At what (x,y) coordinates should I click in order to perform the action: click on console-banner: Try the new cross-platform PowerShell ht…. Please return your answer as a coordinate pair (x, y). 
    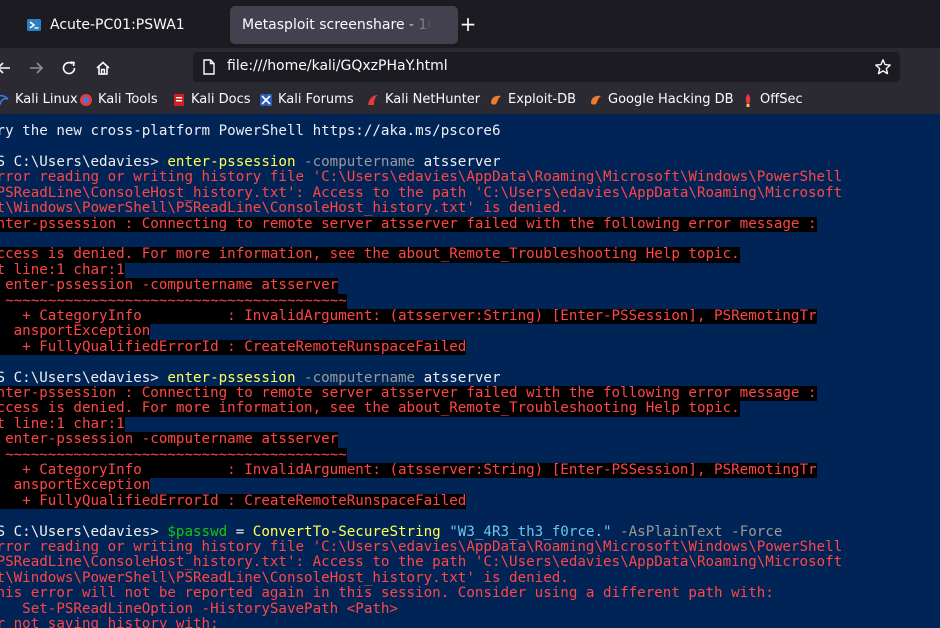
    Looking at the image, I should click on (250, 131).